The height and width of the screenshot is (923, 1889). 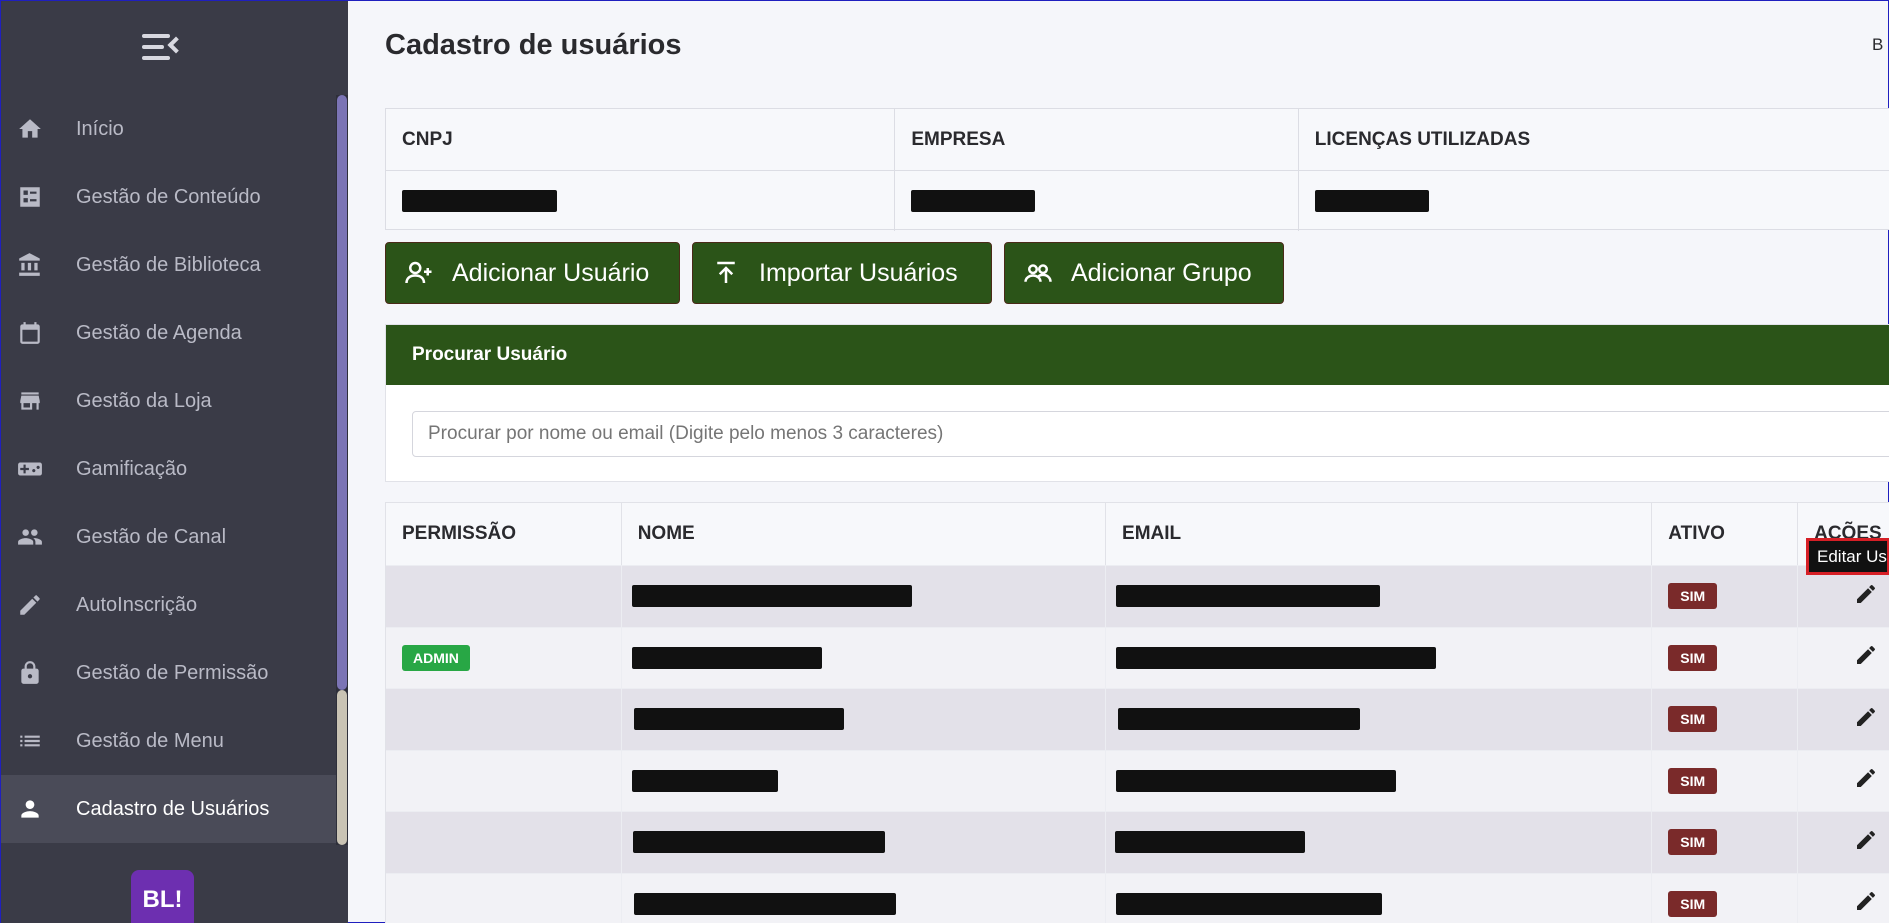 I want to click on store-icon, so click(x=30, y=401).